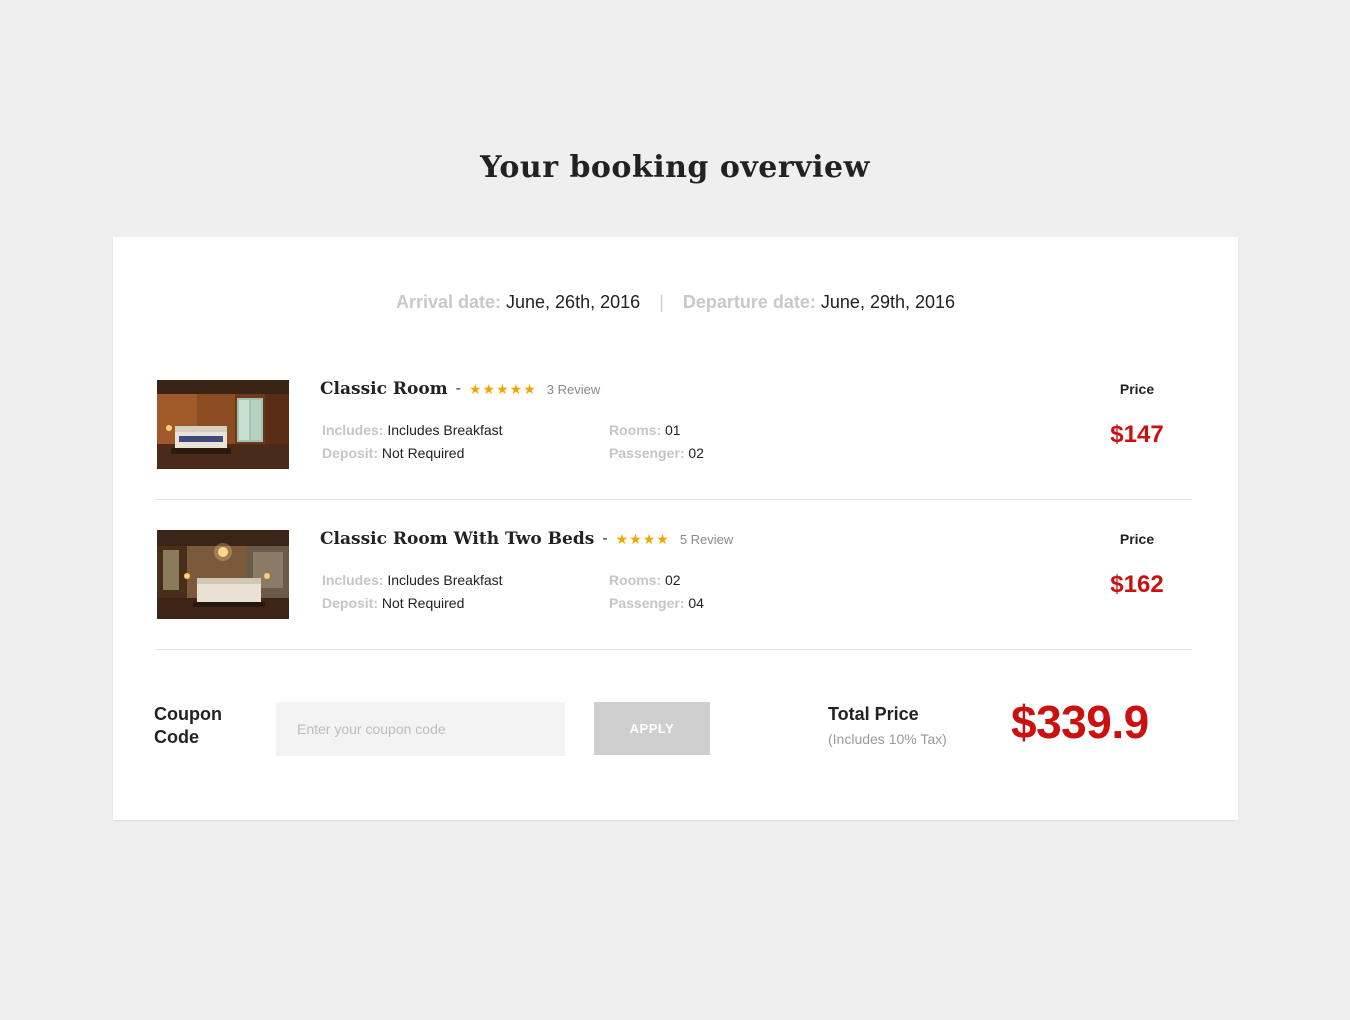  I want to click on arrival-date-value: June, 26th, 2016, so click(573, 302).